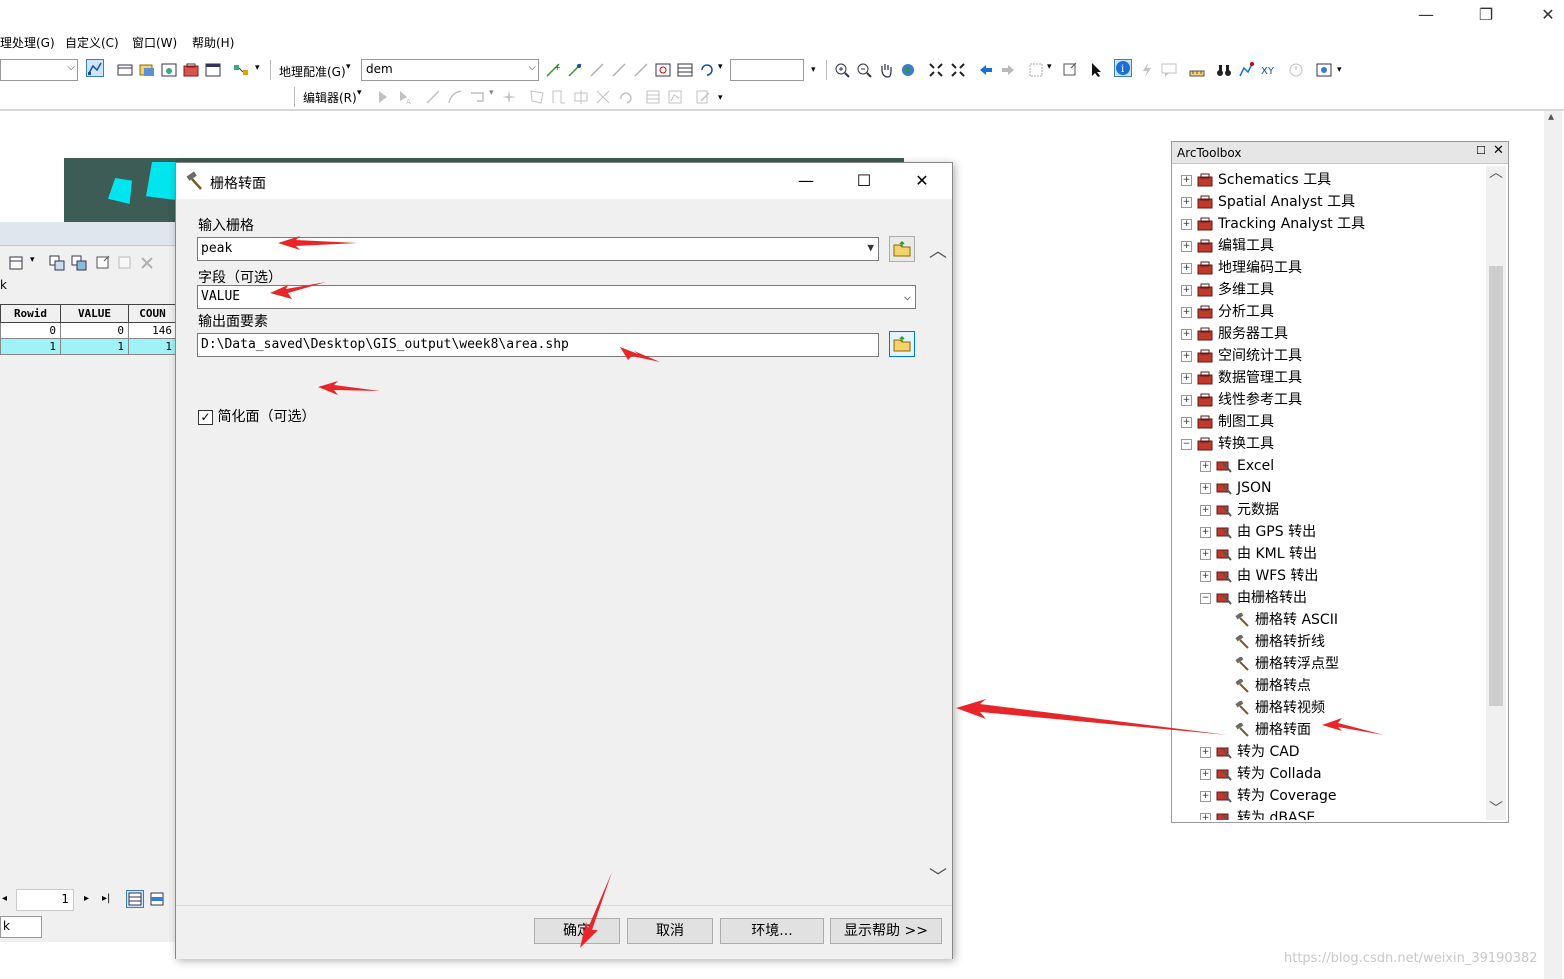 The width and height of the screenshot is (1564, 979). What do you see at coordinates (1286, 620) in the screenshot?
I see `tree-item: 栅格转 ASCII` at bounding box center [1286, 620].